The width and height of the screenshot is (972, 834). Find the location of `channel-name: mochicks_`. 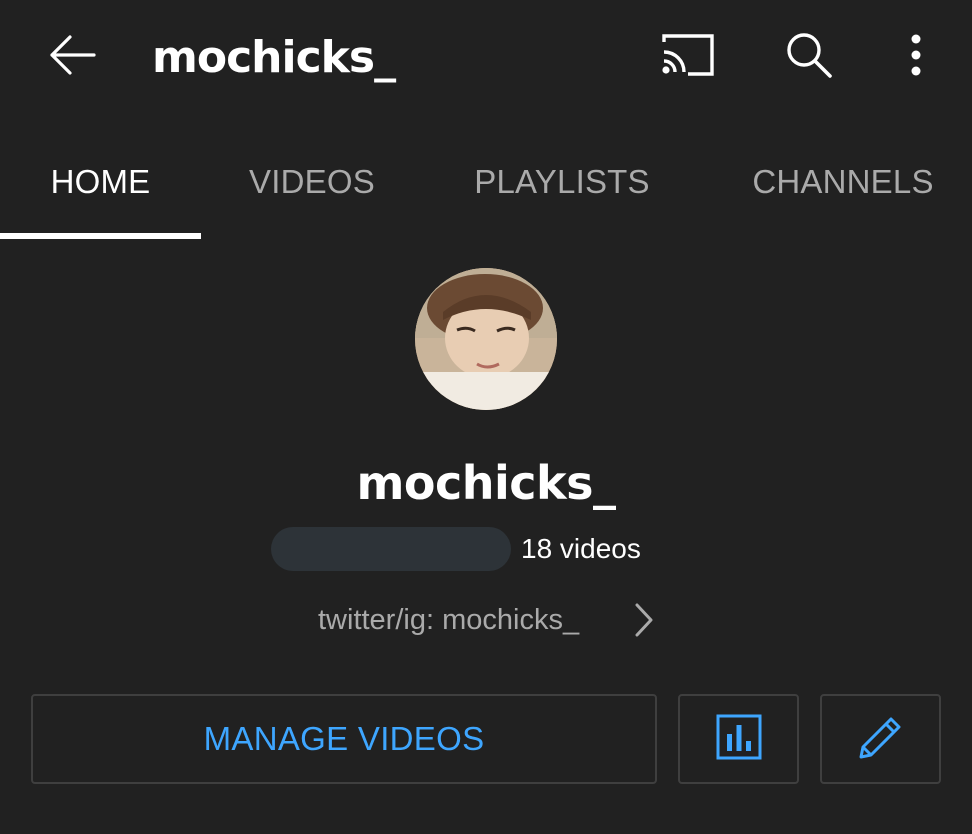

channel-name: mochicks_ is located at coordinates (486, 483).